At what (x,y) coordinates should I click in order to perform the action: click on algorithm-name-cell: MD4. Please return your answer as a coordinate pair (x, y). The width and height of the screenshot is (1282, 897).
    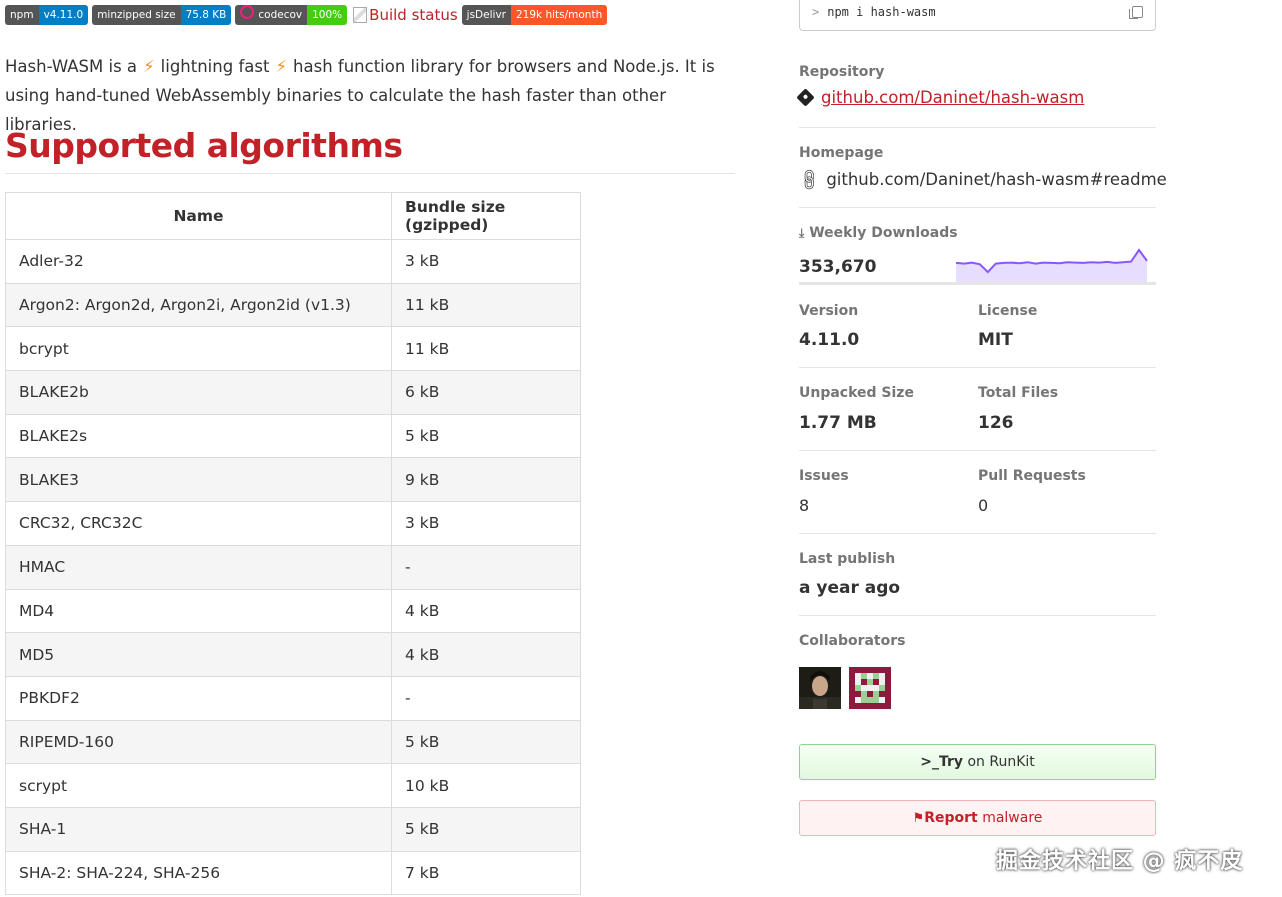
    Looking at the image, I should click on (198, 611).